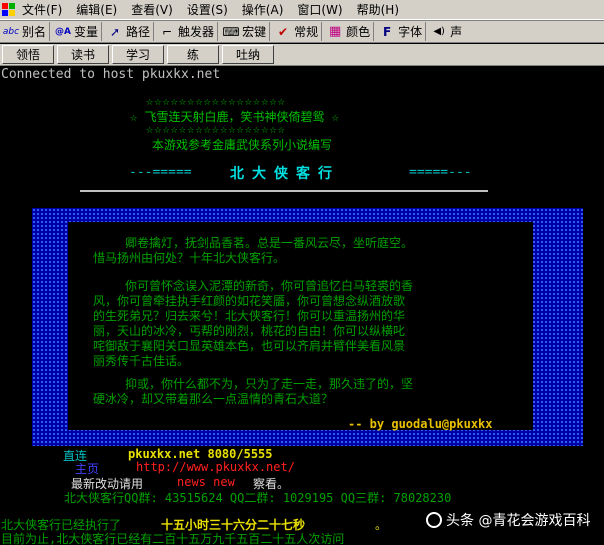 This screenshot has height=545, width=604. I want to click on macro-key-button: ⌨ 宏键, so click(245, 31).